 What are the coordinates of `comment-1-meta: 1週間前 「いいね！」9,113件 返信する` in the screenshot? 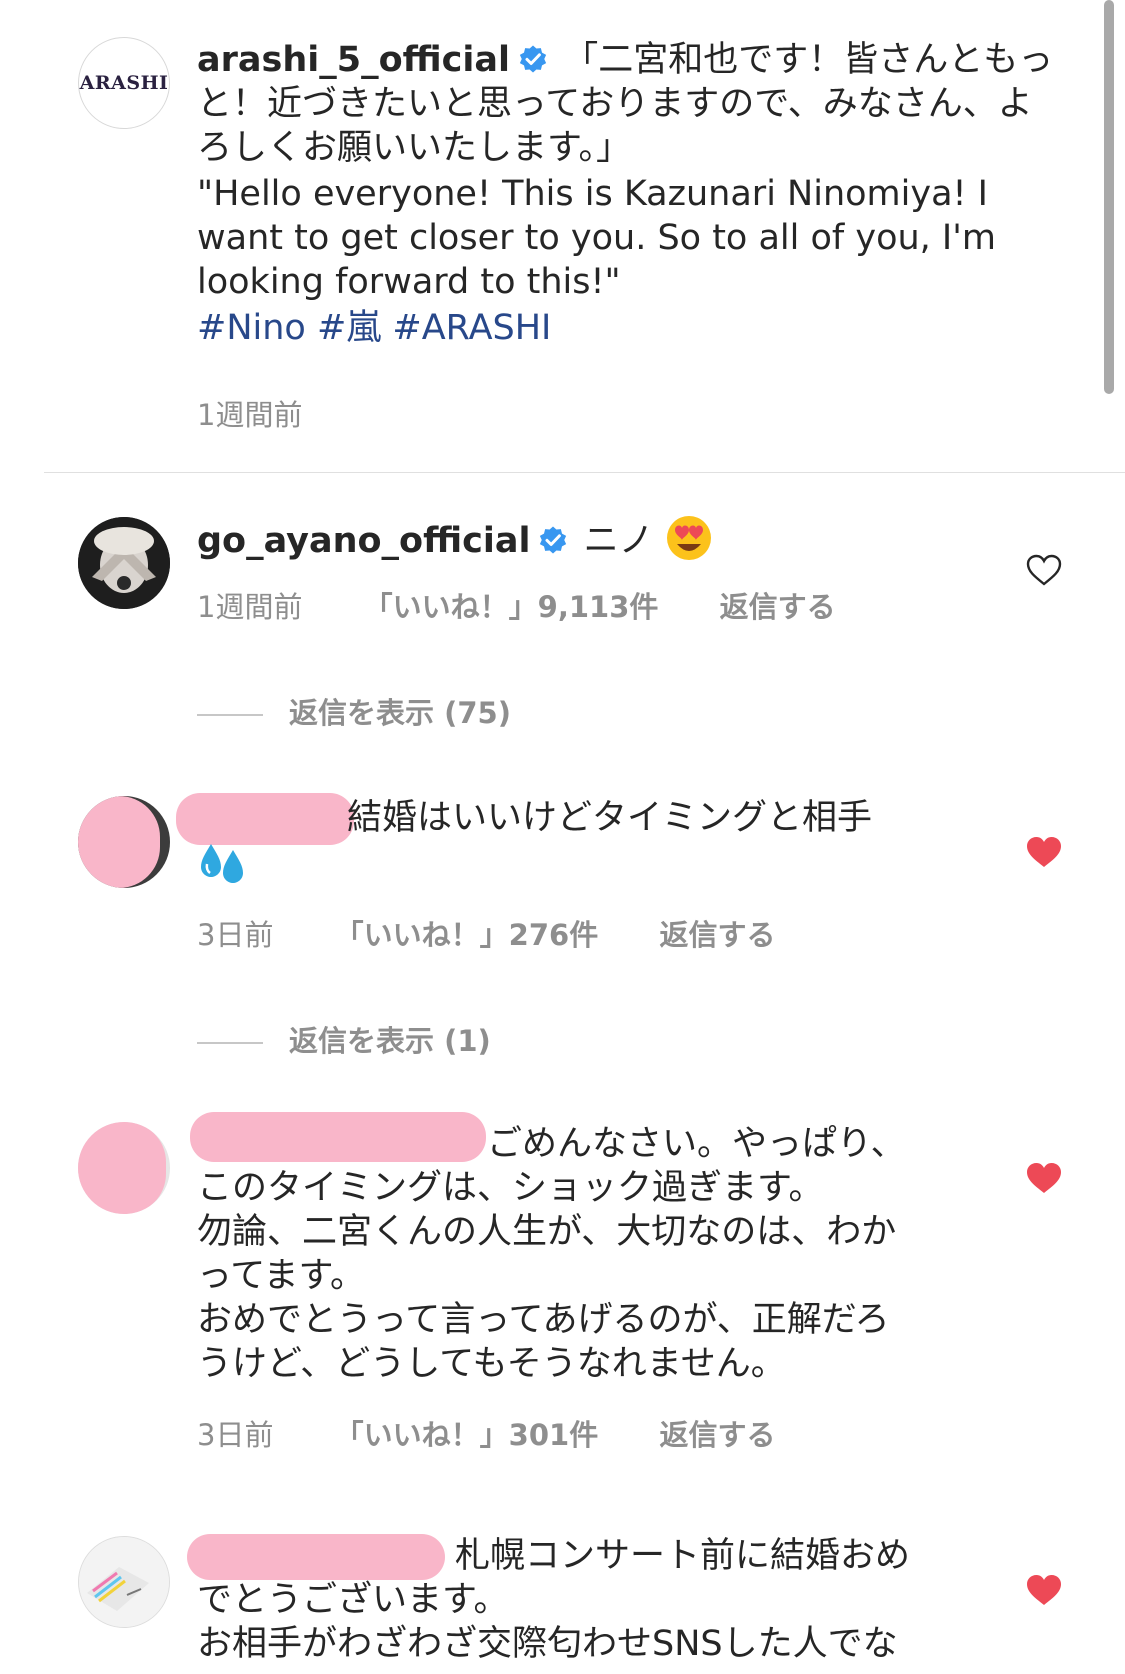 It's located at (542, 605).